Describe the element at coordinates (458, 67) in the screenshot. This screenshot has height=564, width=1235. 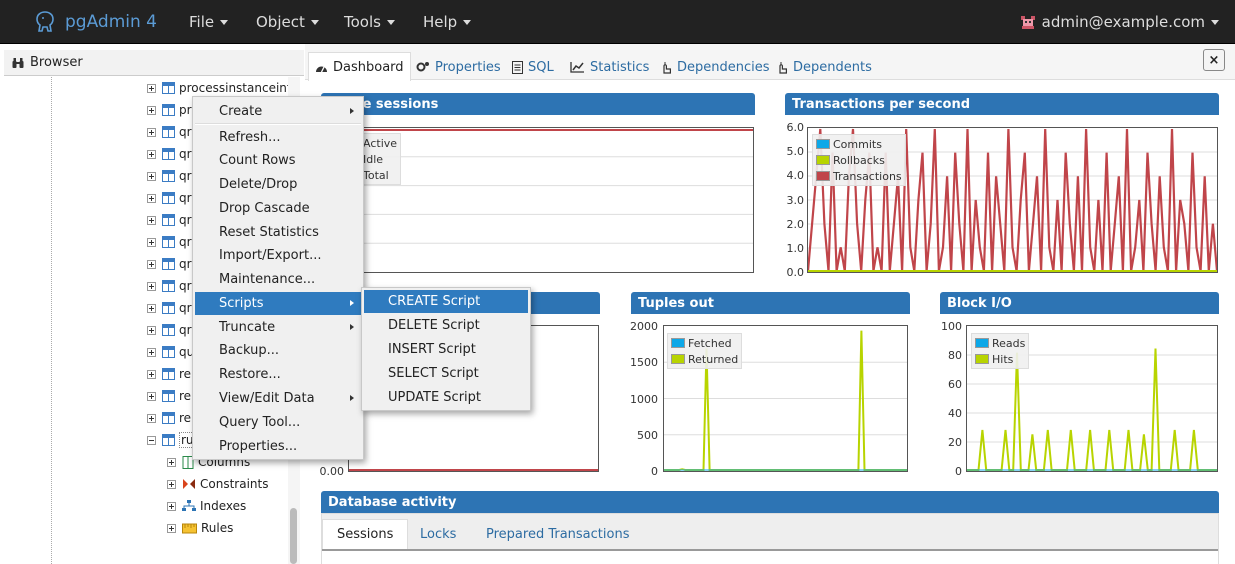
I see `tab-properties: Properties` at that location.